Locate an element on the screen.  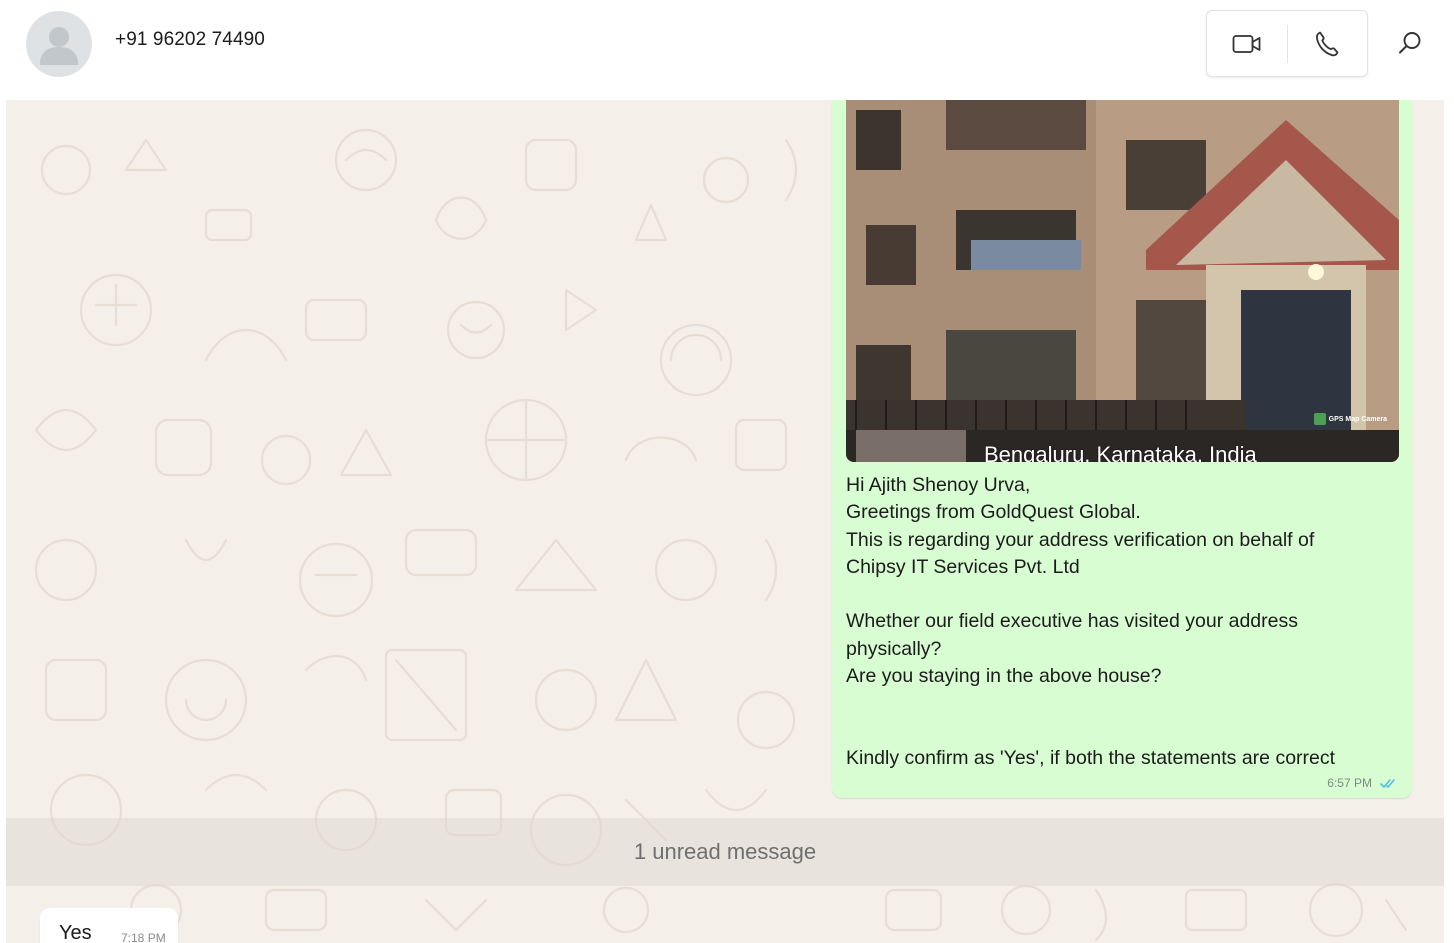
contact-avatar is located at coordinates (59, 44).